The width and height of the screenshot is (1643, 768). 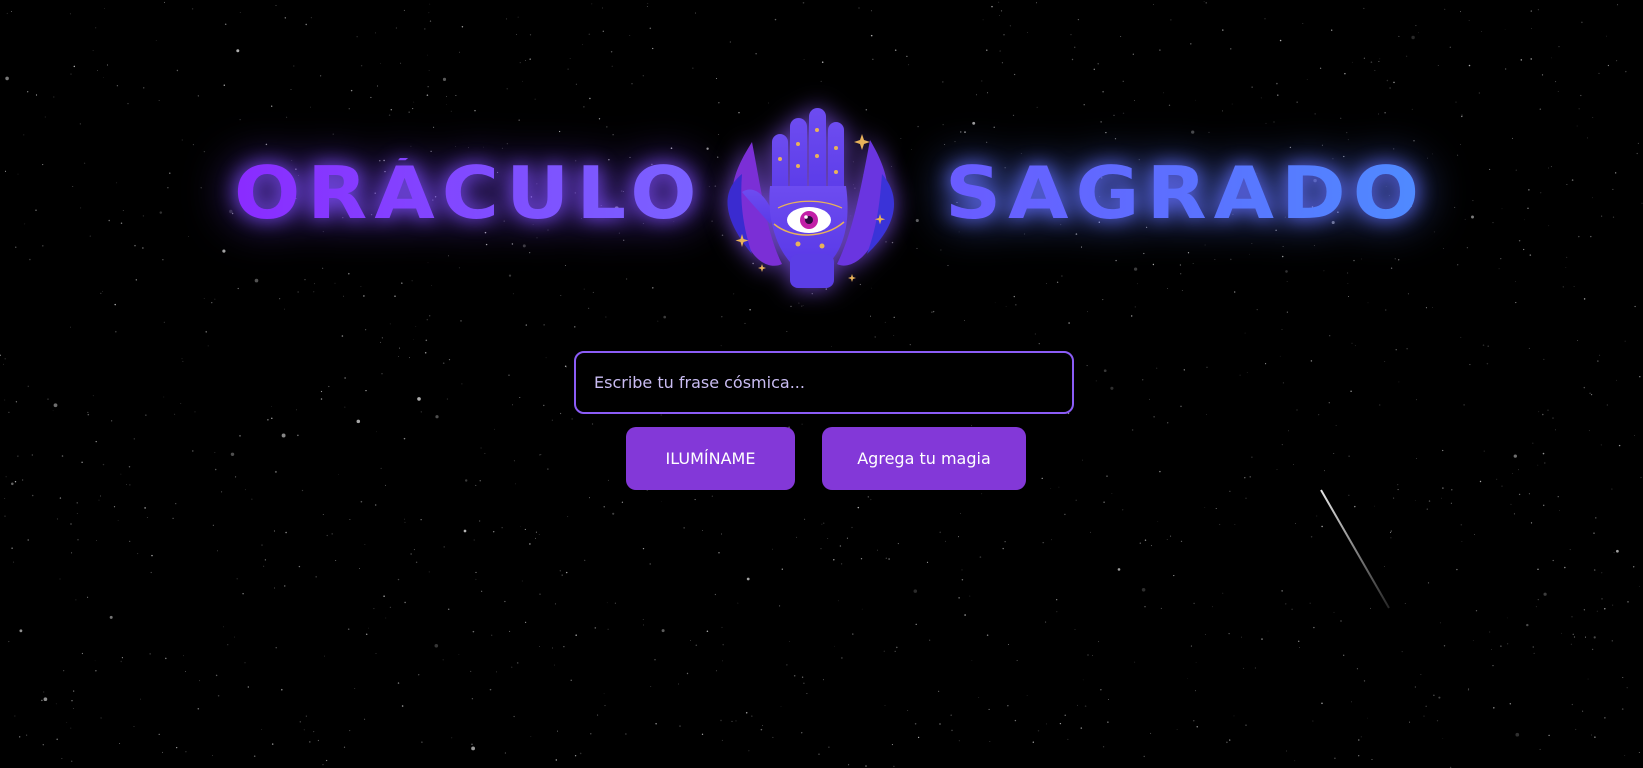 I want to click on title-sagrado: SAGRADO, so click(x=1186, y=194).